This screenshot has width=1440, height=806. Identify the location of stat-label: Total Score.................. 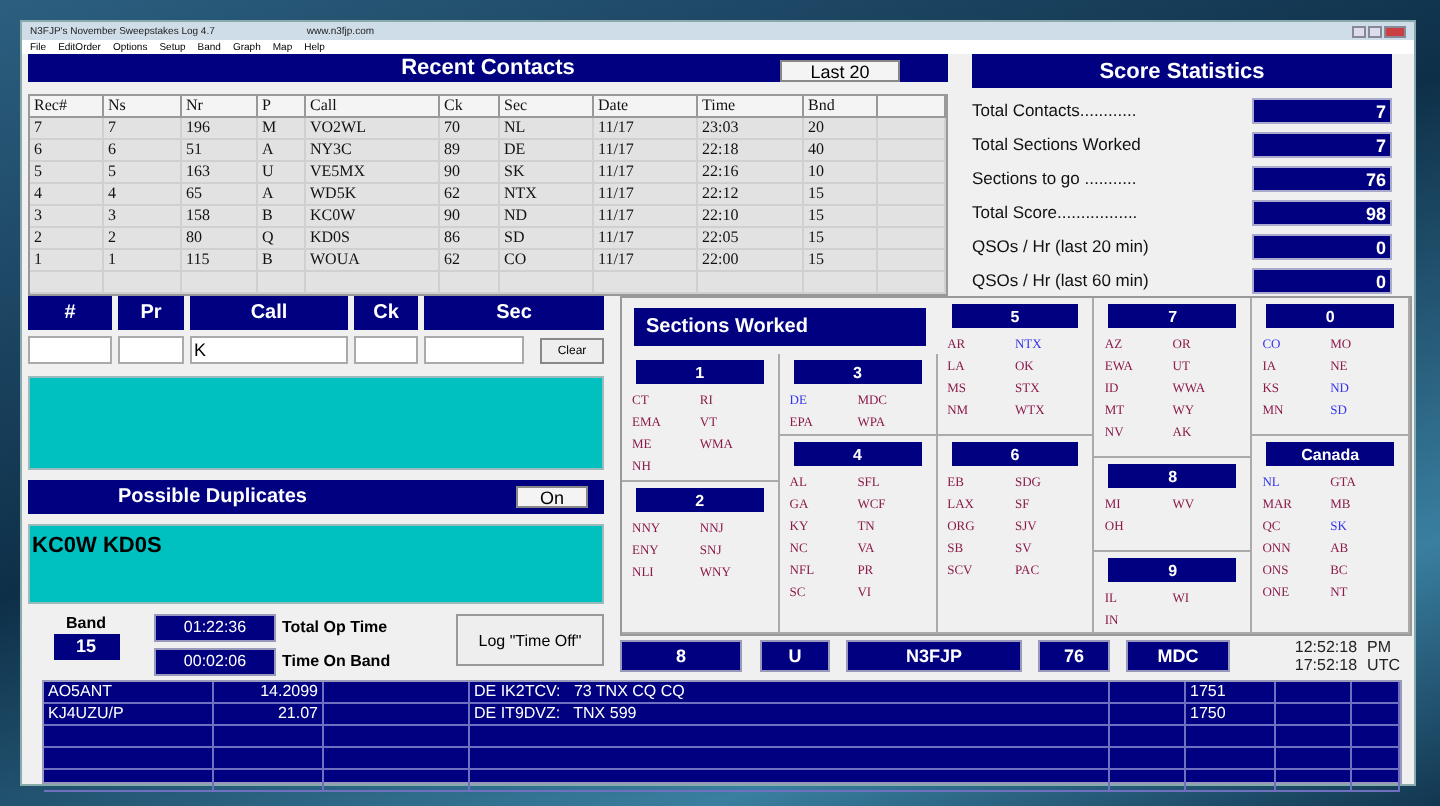
(1055, 212).